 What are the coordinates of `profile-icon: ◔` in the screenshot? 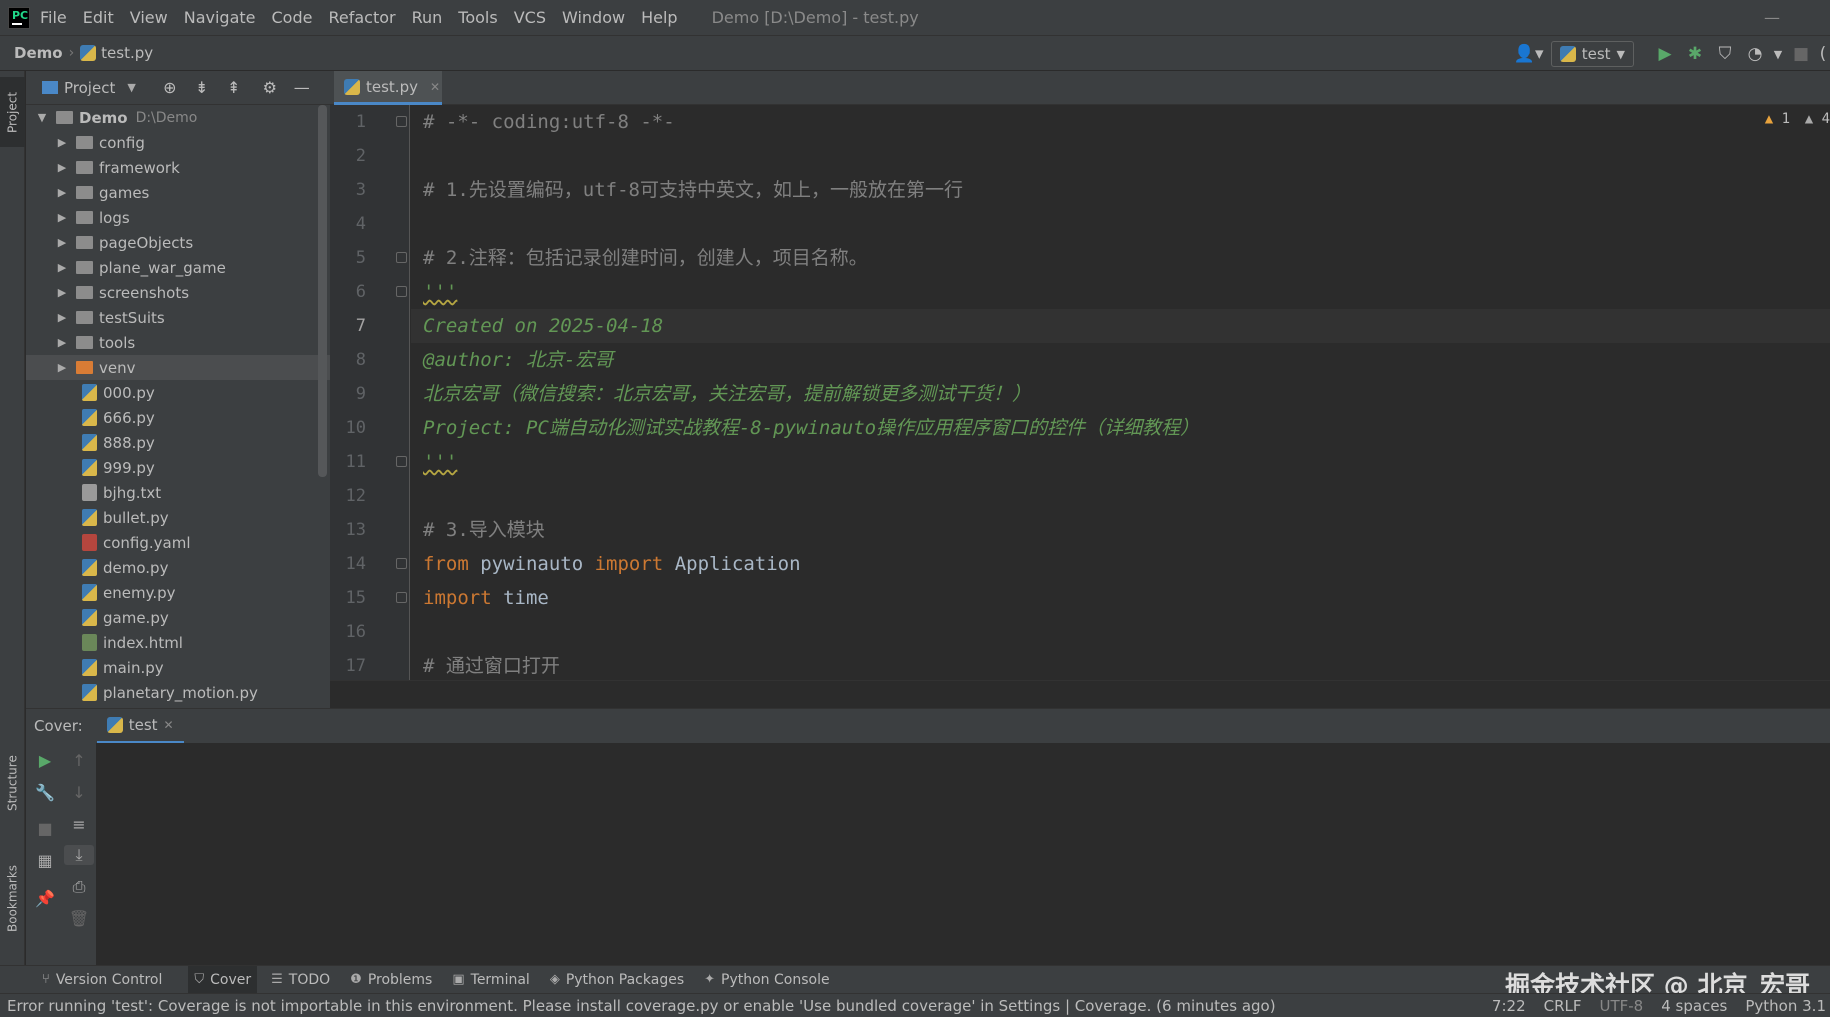 It's located at (1755, 54).